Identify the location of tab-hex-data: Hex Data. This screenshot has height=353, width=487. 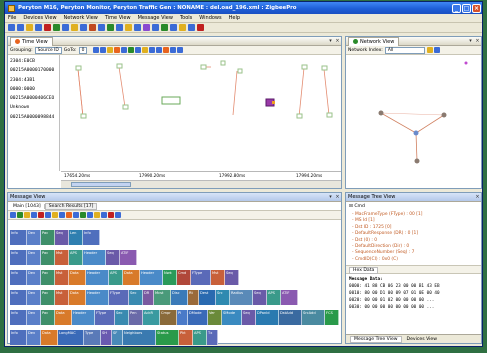
(364, 270).